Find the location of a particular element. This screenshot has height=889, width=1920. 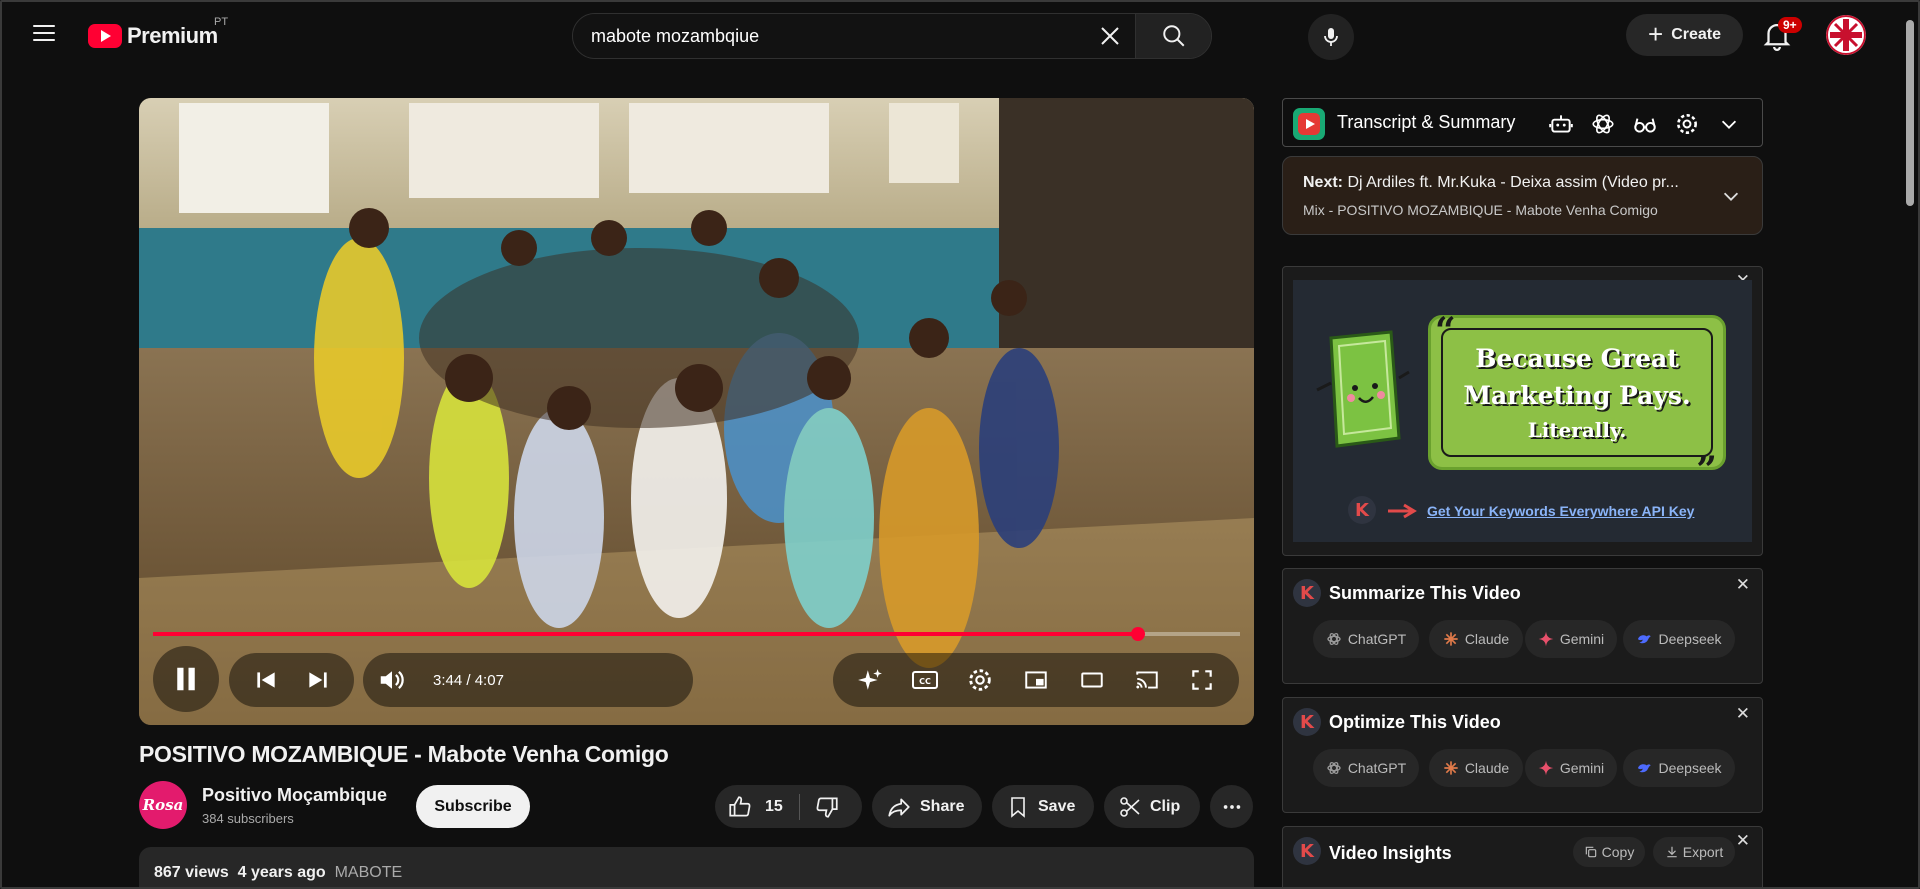

create-button: + Create is located at coordinates (1684, 35).